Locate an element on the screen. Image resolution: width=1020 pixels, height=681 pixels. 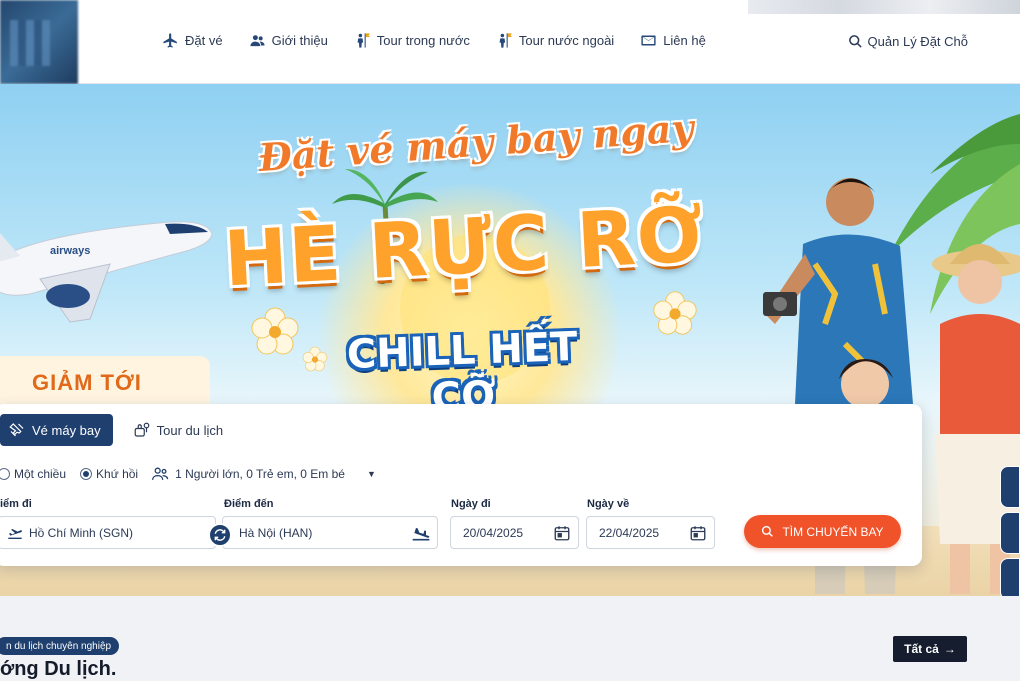
discount-tag: GIẢM TỚI is located at coordinates (105, 383).